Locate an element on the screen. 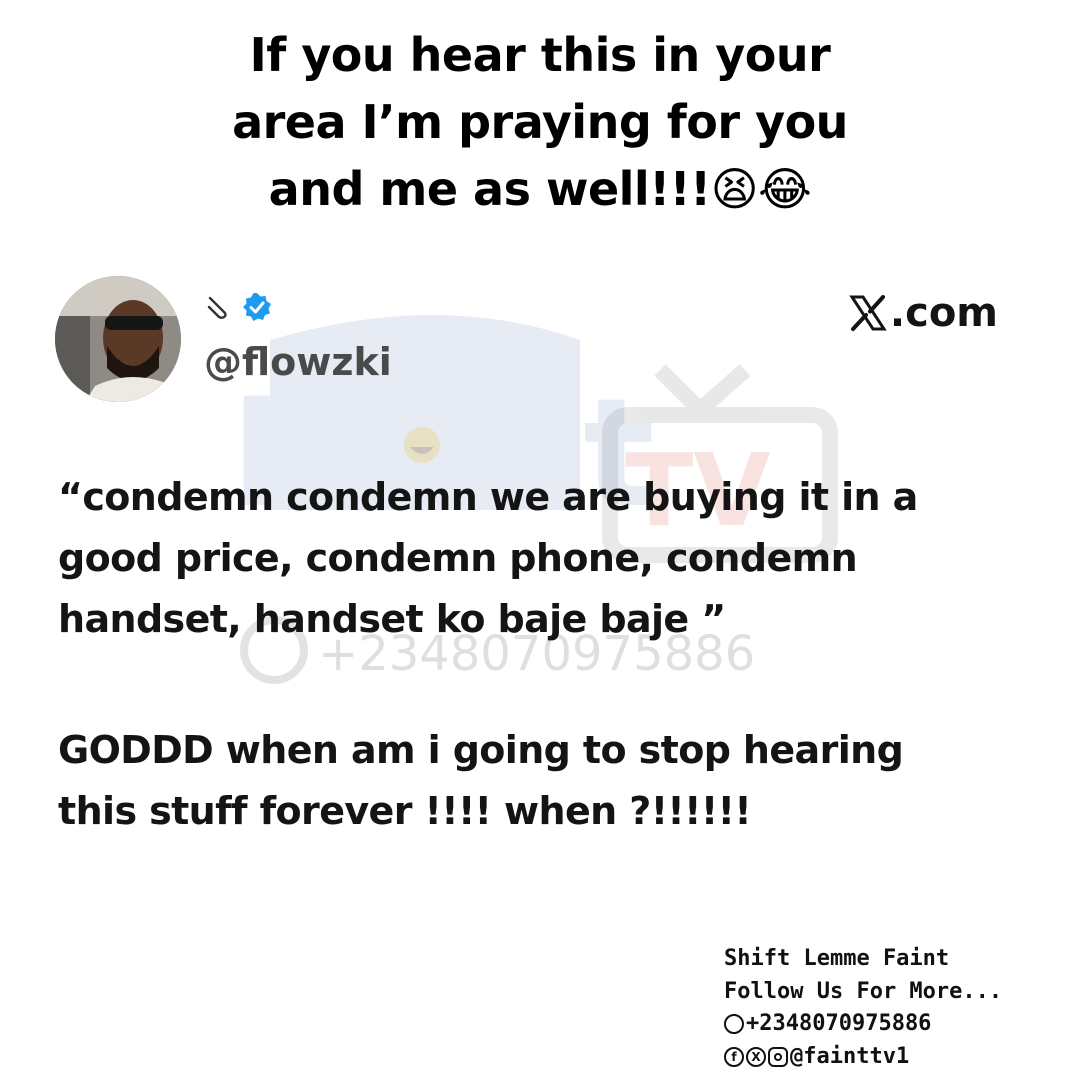 This screenshot has width=1080, height=1080. credits-phone: +2348070975886 is located at coordinates (839, 1023).